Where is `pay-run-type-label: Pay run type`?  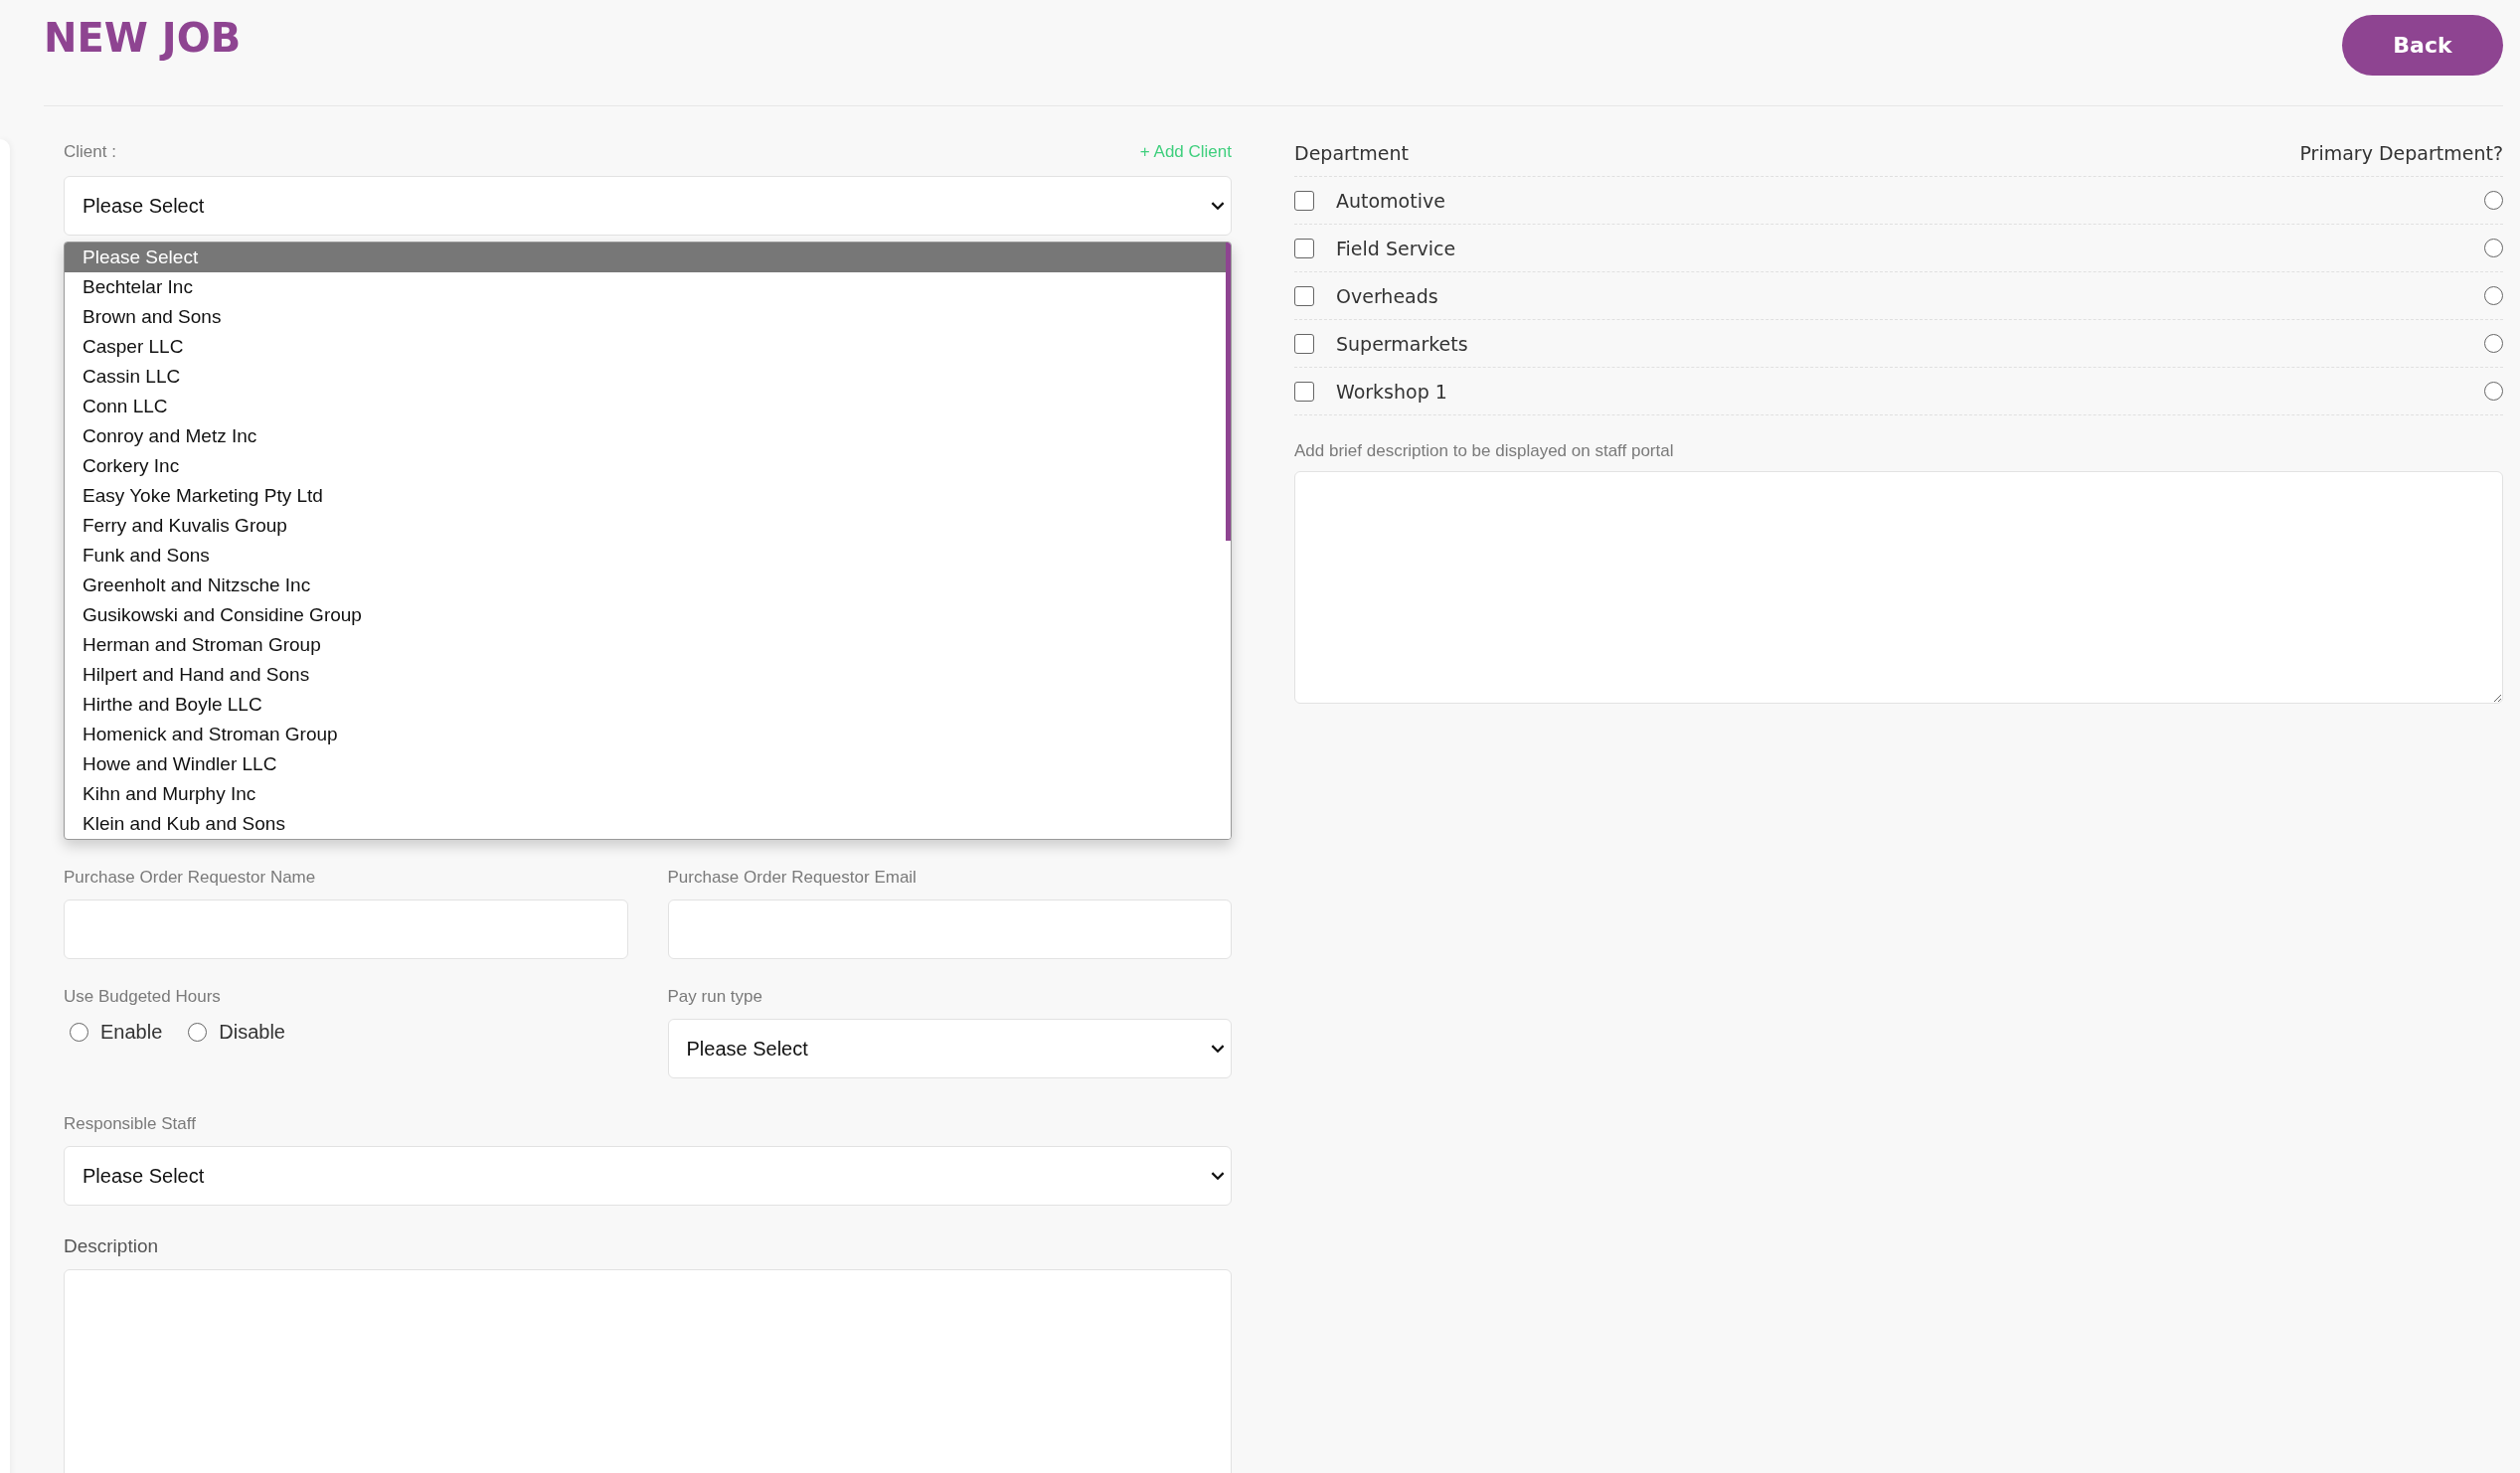 pay-run-type-label: Pay run type is located at coordinates (715, 997).